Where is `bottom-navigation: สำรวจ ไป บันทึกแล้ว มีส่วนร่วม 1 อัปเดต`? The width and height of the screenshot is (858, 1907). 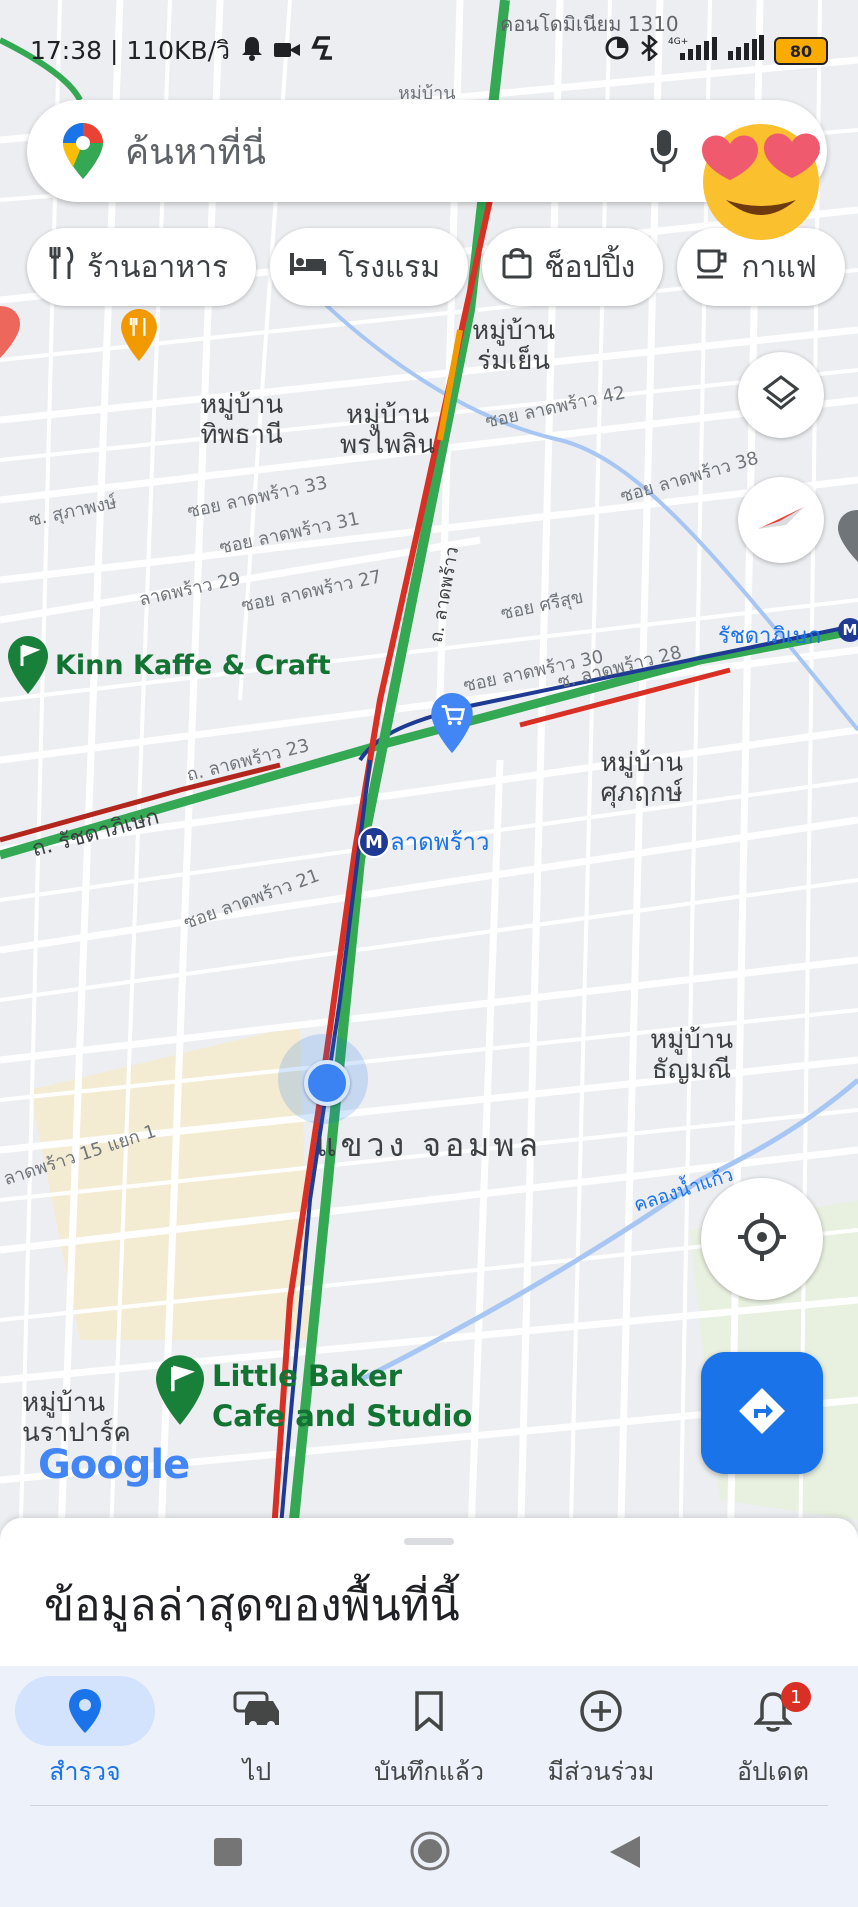 bottom-navigation: สำรวจ ไป บันทึกแล้ว มีส่วนร่วม 1 อัปเดต is located at coordinates (429, 1736).